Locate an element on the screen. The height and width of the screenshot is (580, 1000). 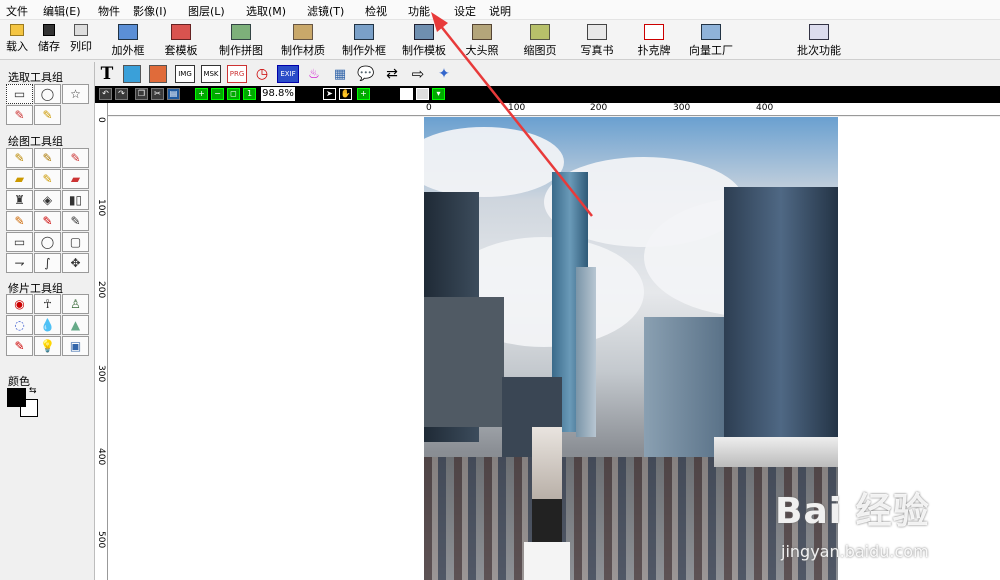
blur-drop-tool: 💧 is located at coordinates (47, 325).